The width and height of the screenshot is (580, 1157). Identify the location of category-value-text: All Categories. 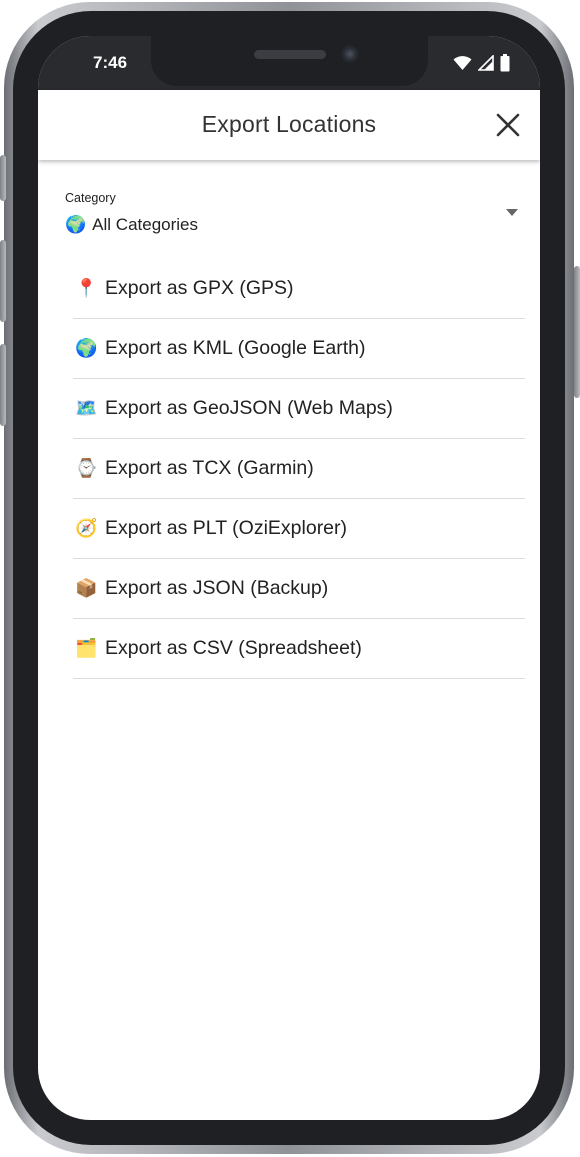
(145, 224).